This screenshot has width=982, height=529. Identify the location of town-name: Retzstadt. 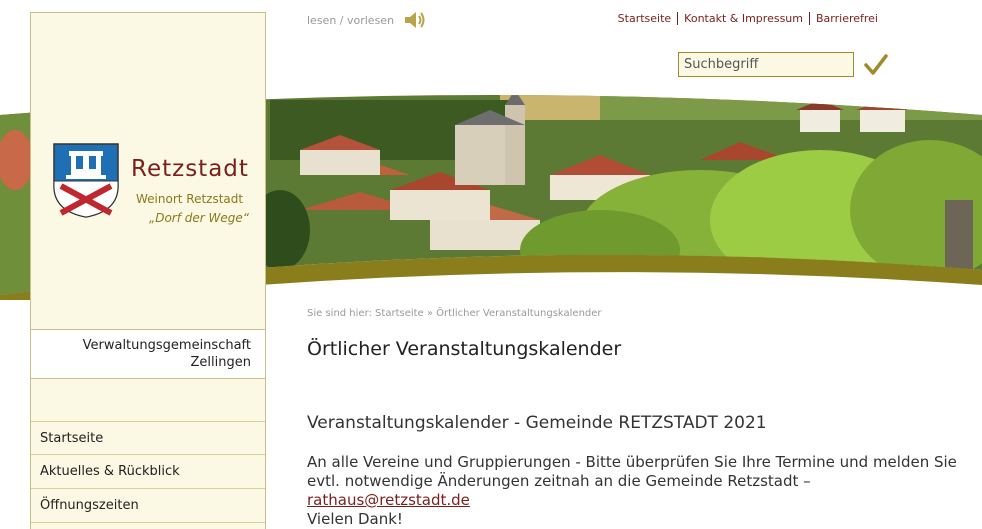
(190, 169).